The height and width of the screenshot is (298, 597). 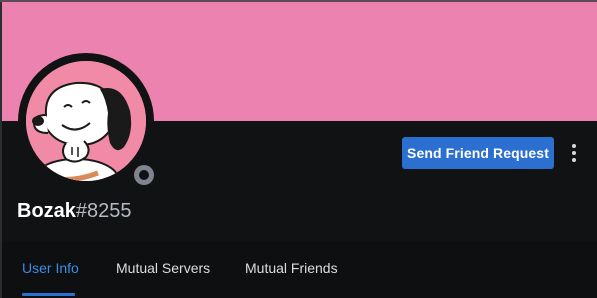 I want to click on tab-mutual-friends: Mutual Friends, so click(x=291, y=268).